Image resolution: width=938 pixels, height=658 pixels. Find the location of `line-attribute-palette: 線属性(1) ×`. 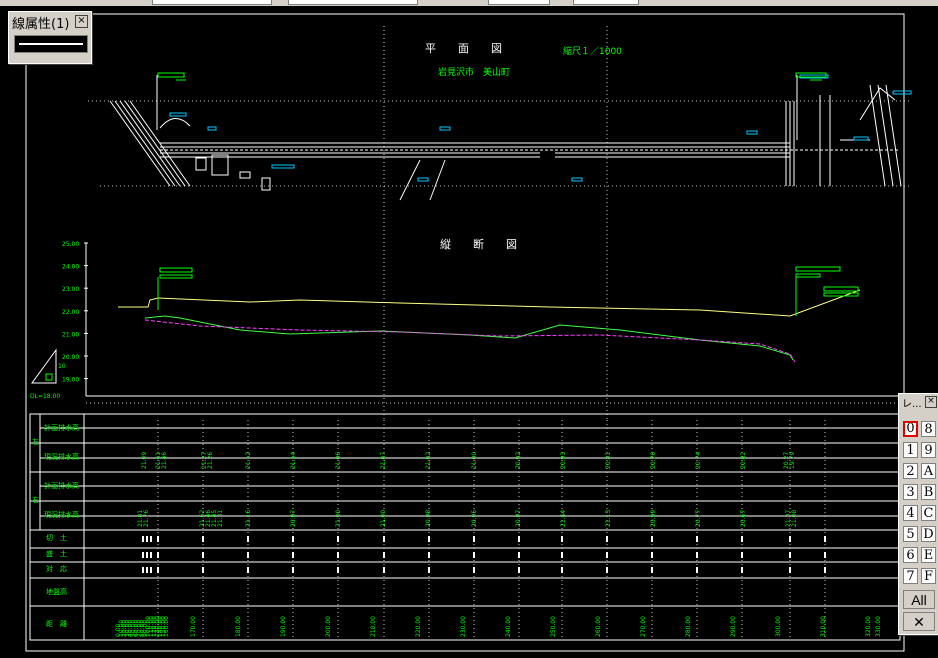

line-attribute-palette: 線属性(1) × is located at coordinates (50, 37).